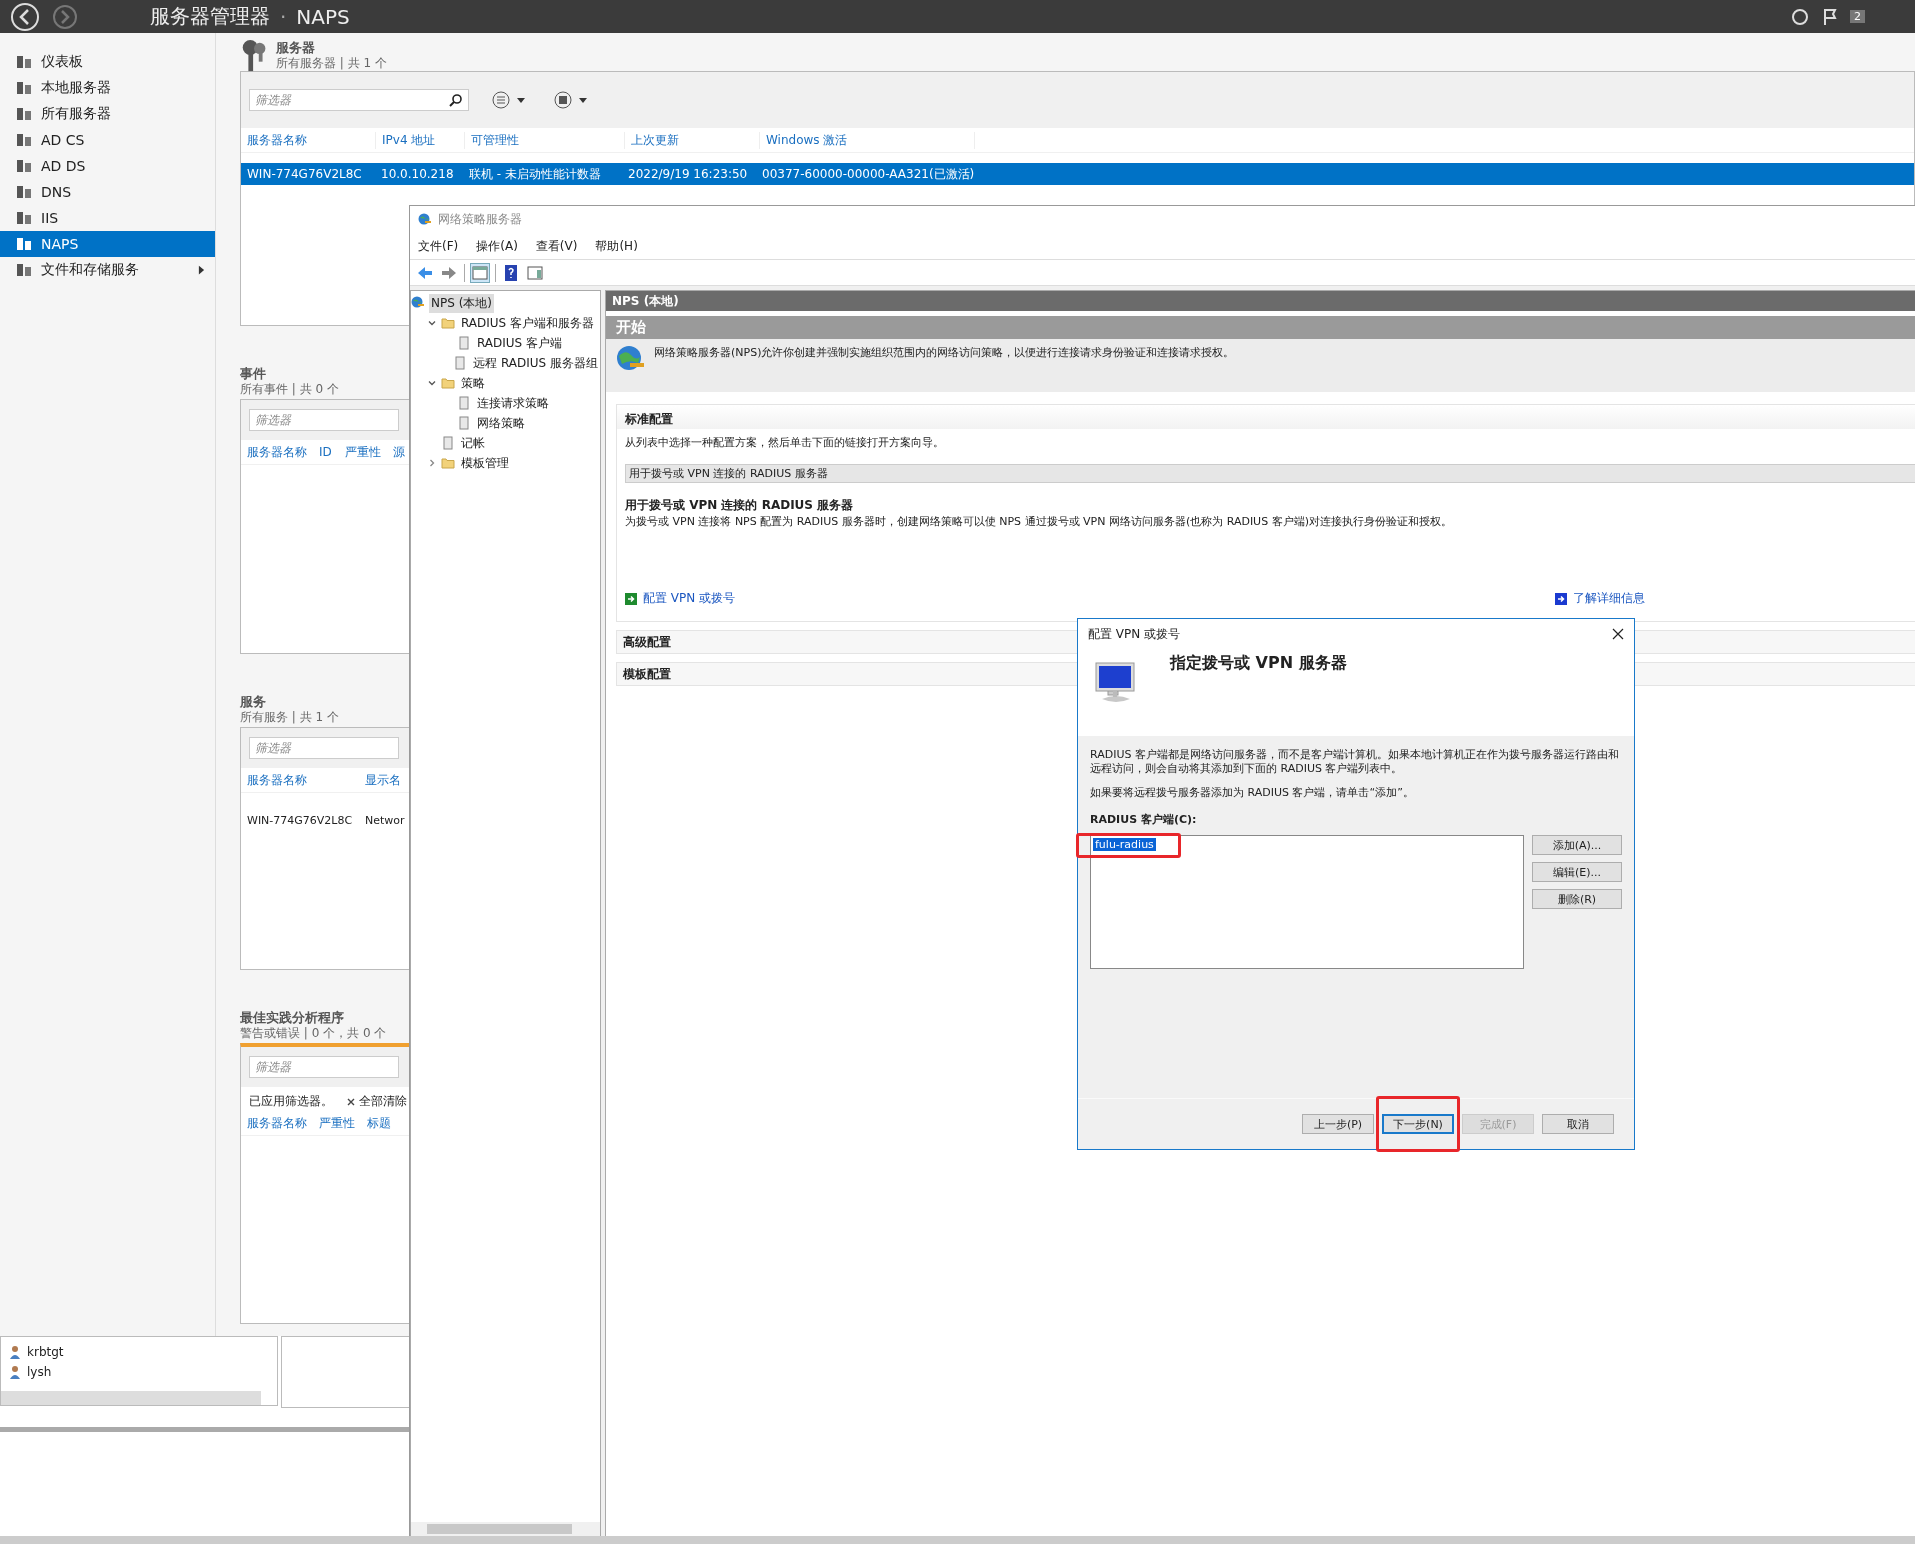 The image size is (1915, 1544). I want to click on page-title: NAPS, so click(323, 16).